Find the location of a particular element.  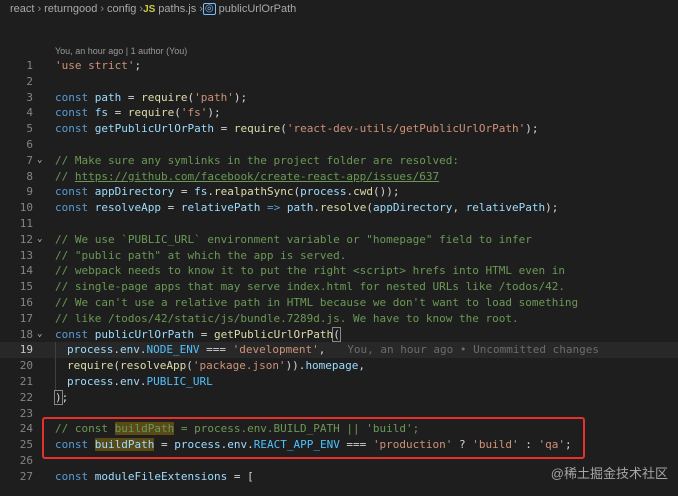

code-token: 'use strict' is located at coordinates (95, 65).